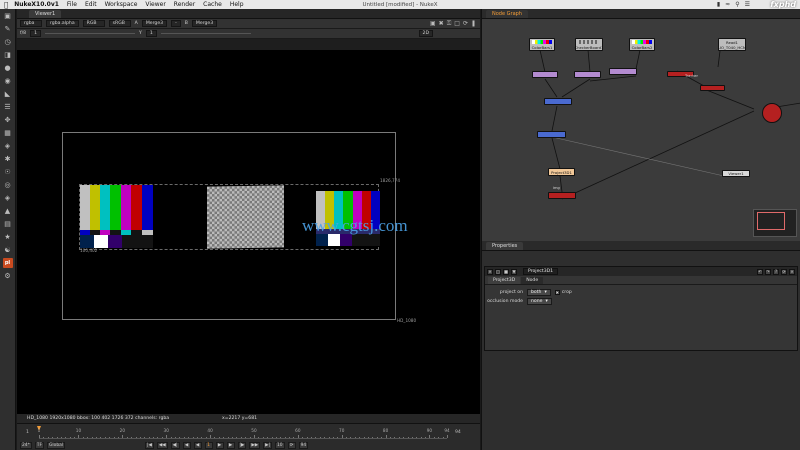 The width and height of the screenshot is (800, 450). What do you see at coordinates (8, 55) in the screenshot?
I see `channel-icon: ◨` at bounding box center [8, 55].